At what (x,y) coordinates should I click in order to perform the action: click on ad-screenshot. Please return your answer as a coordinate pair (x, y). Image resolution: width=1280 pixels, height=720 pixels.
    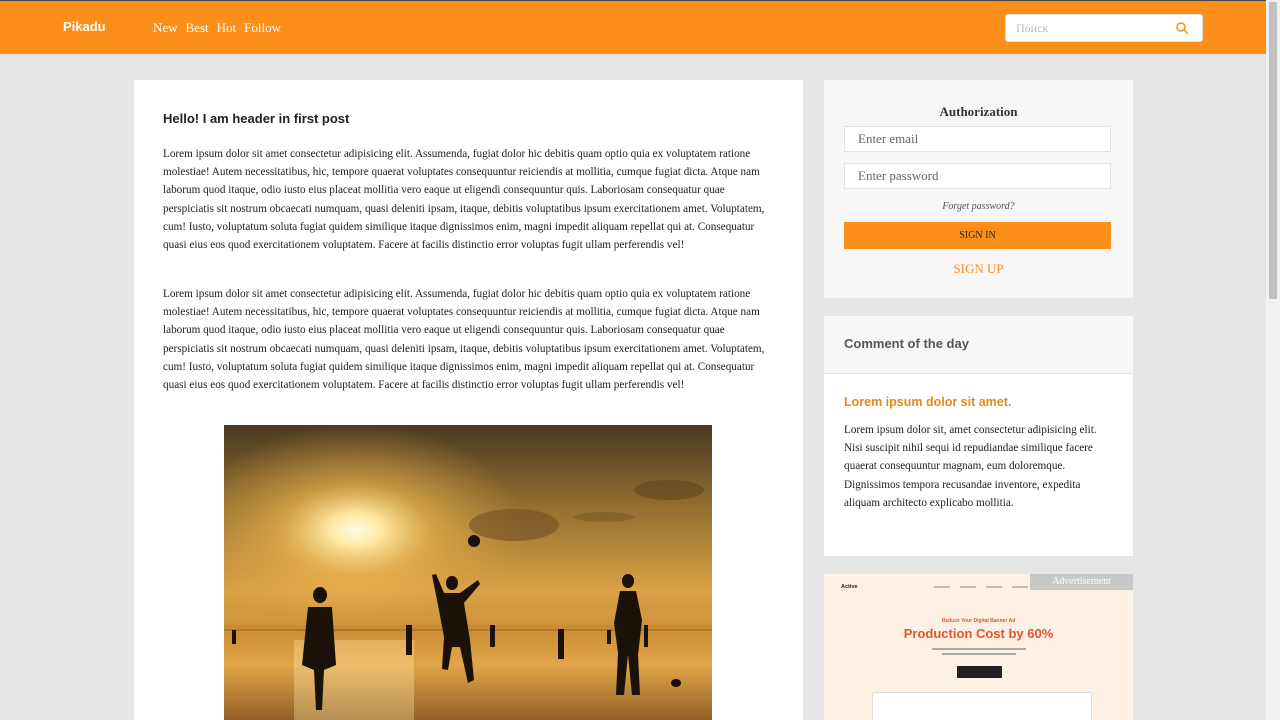
    Looking at the image, I should click on (982, 706).